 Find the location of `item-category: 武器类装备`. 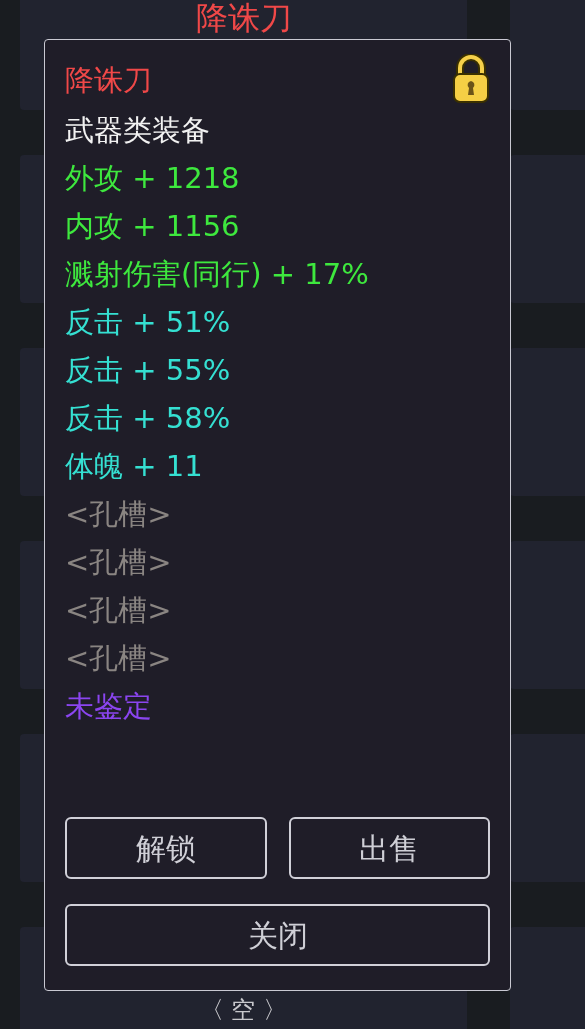

item-category: 武器类装备 is located at coordinates (137, 130).